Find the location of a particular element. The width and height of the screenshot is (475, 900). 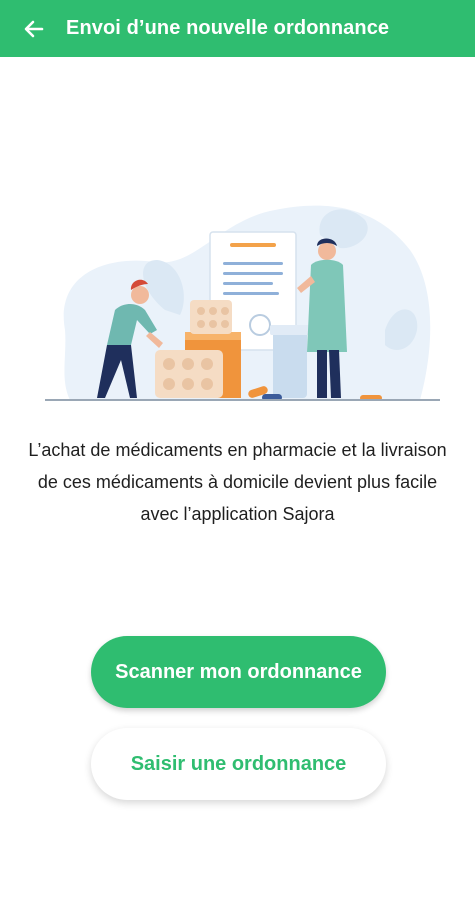

arrow-left-icon is located at coordinates (34, 28).